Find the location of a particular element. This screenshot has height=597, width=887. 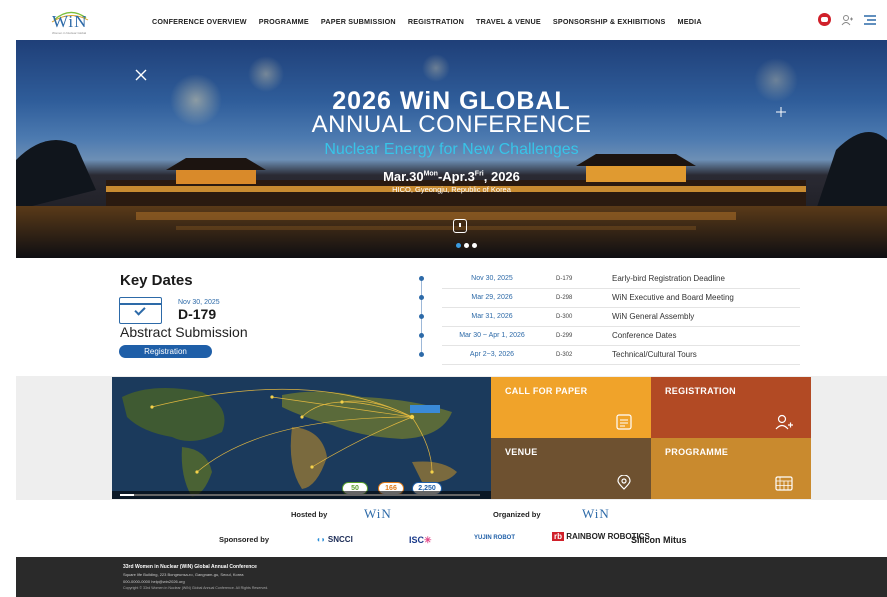

location-pin-icon is located at coordinates (624, 482).